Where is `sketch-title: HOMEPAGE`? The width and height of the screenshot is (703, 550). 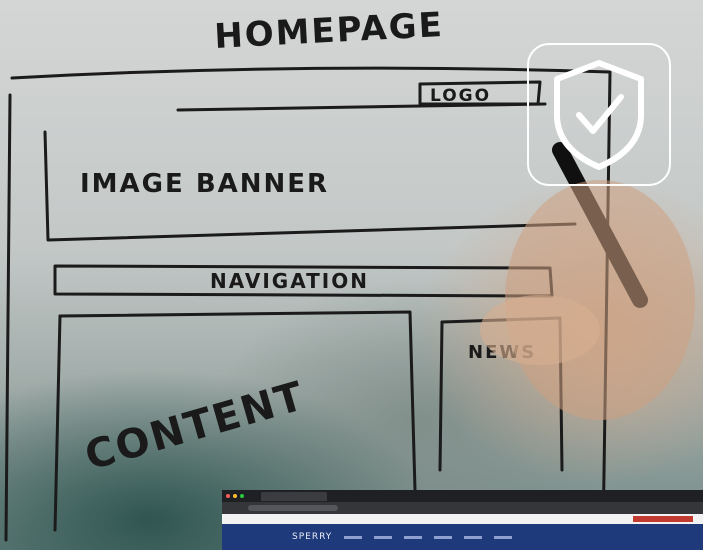
sketch-title: HOMEPAGE is located at coordinates (328, 31).